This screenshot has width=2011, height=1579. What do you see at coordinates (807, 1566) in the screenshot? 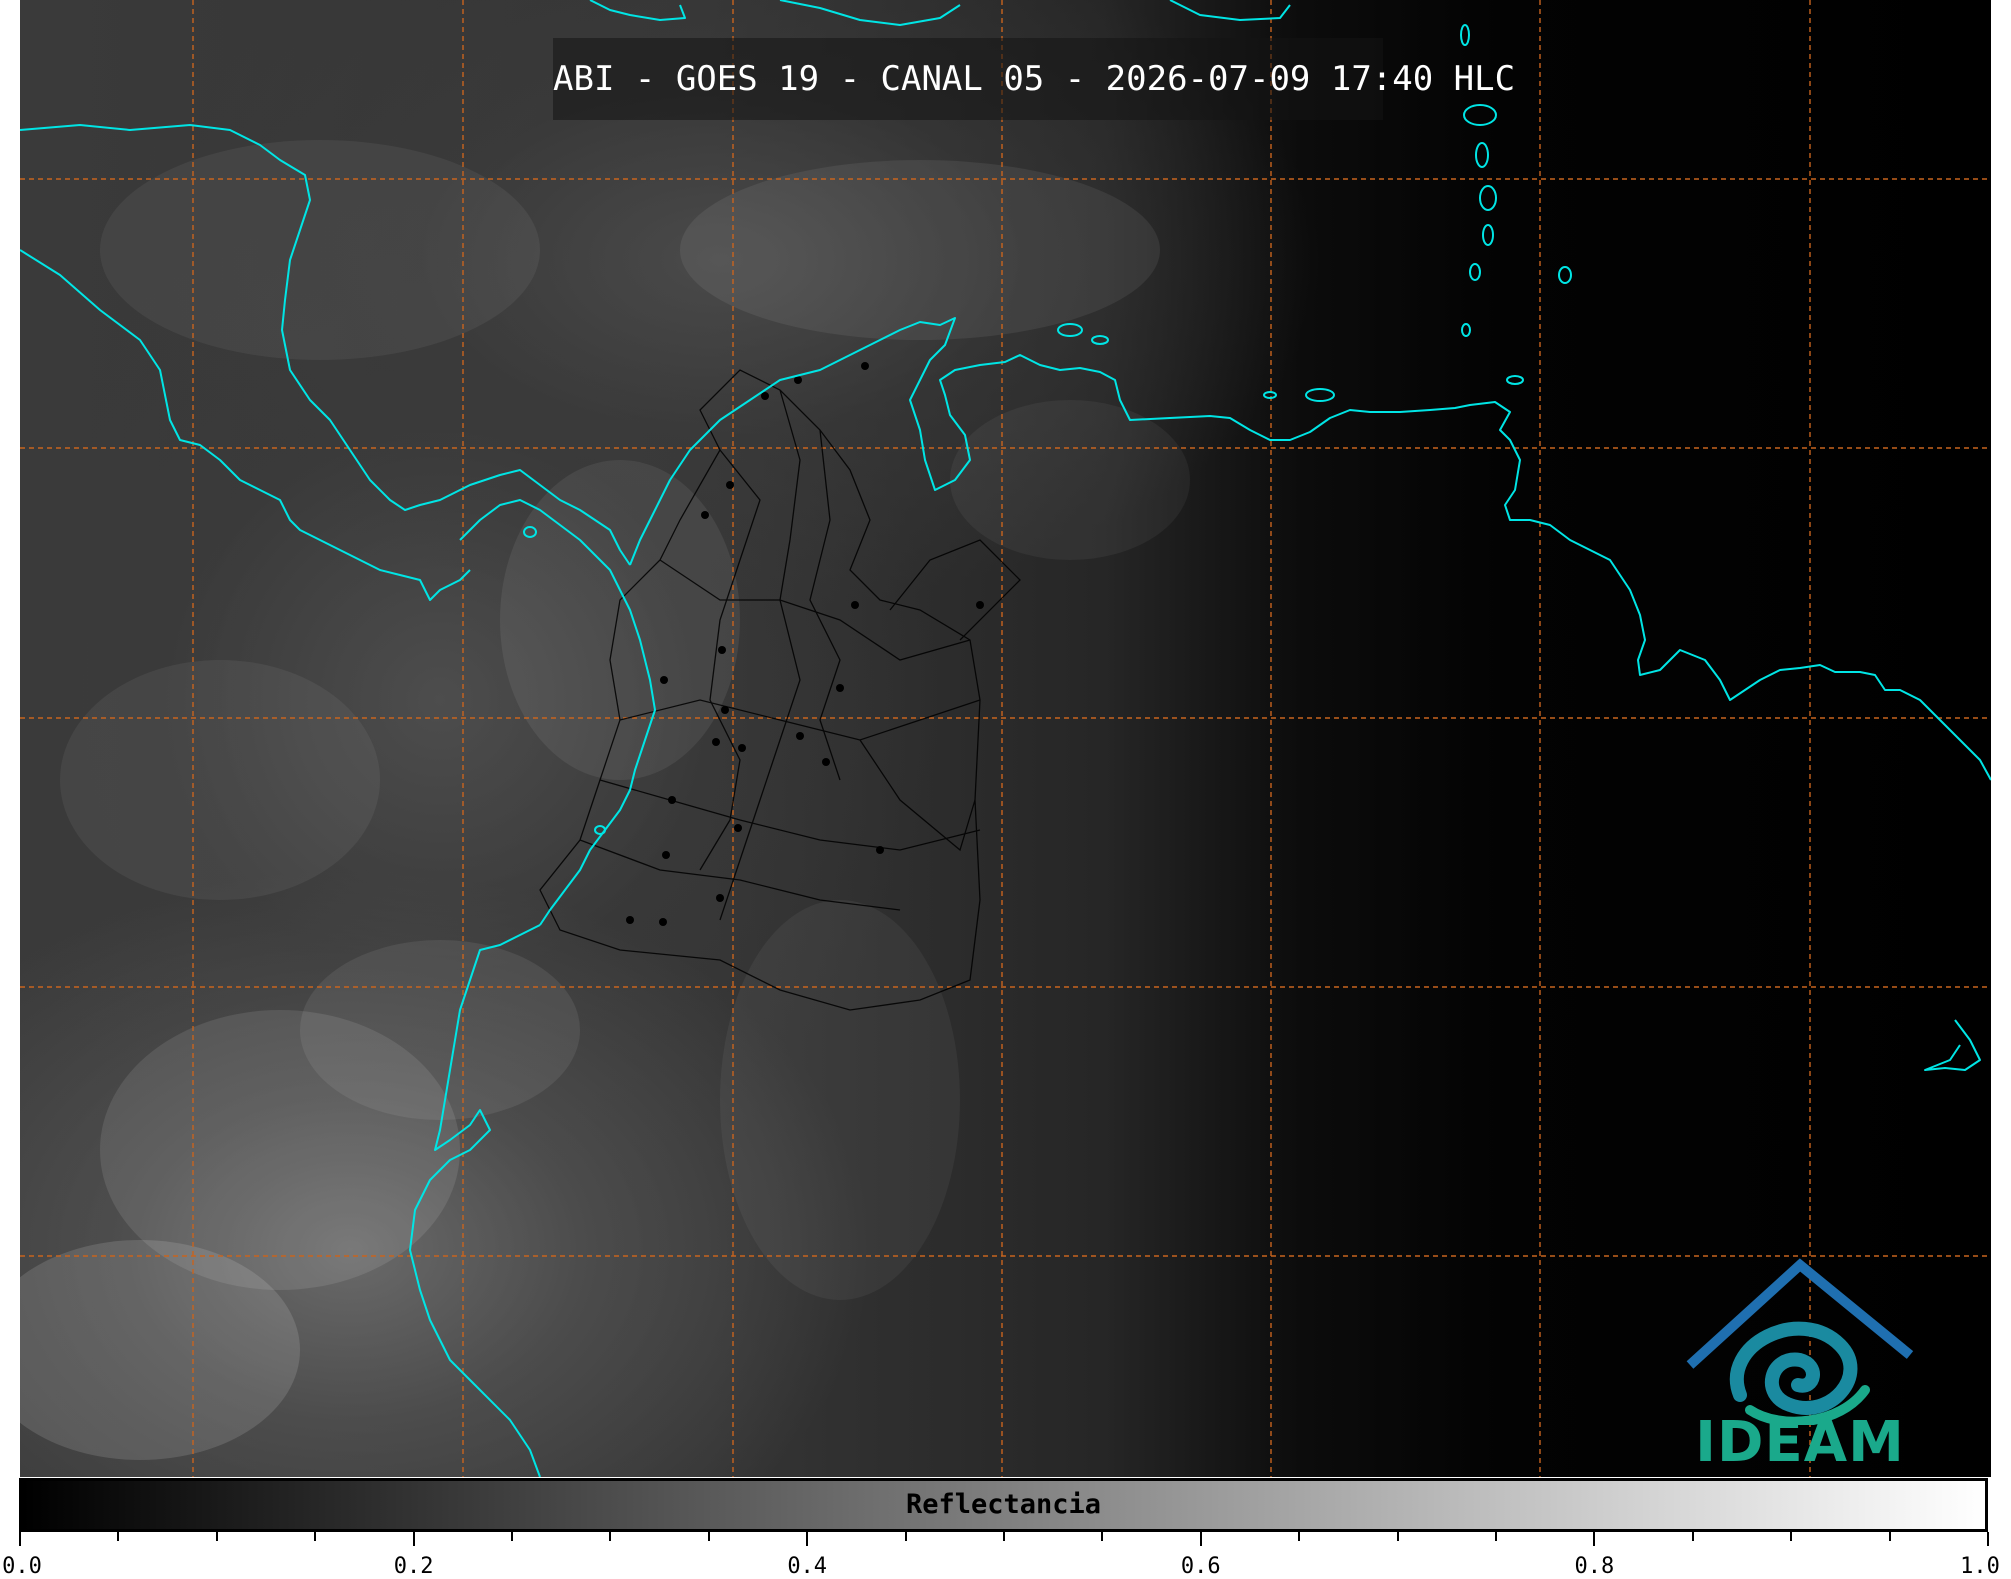
I see `colorbar-tick-label: 0.4` at bounding box center [807, 1566].